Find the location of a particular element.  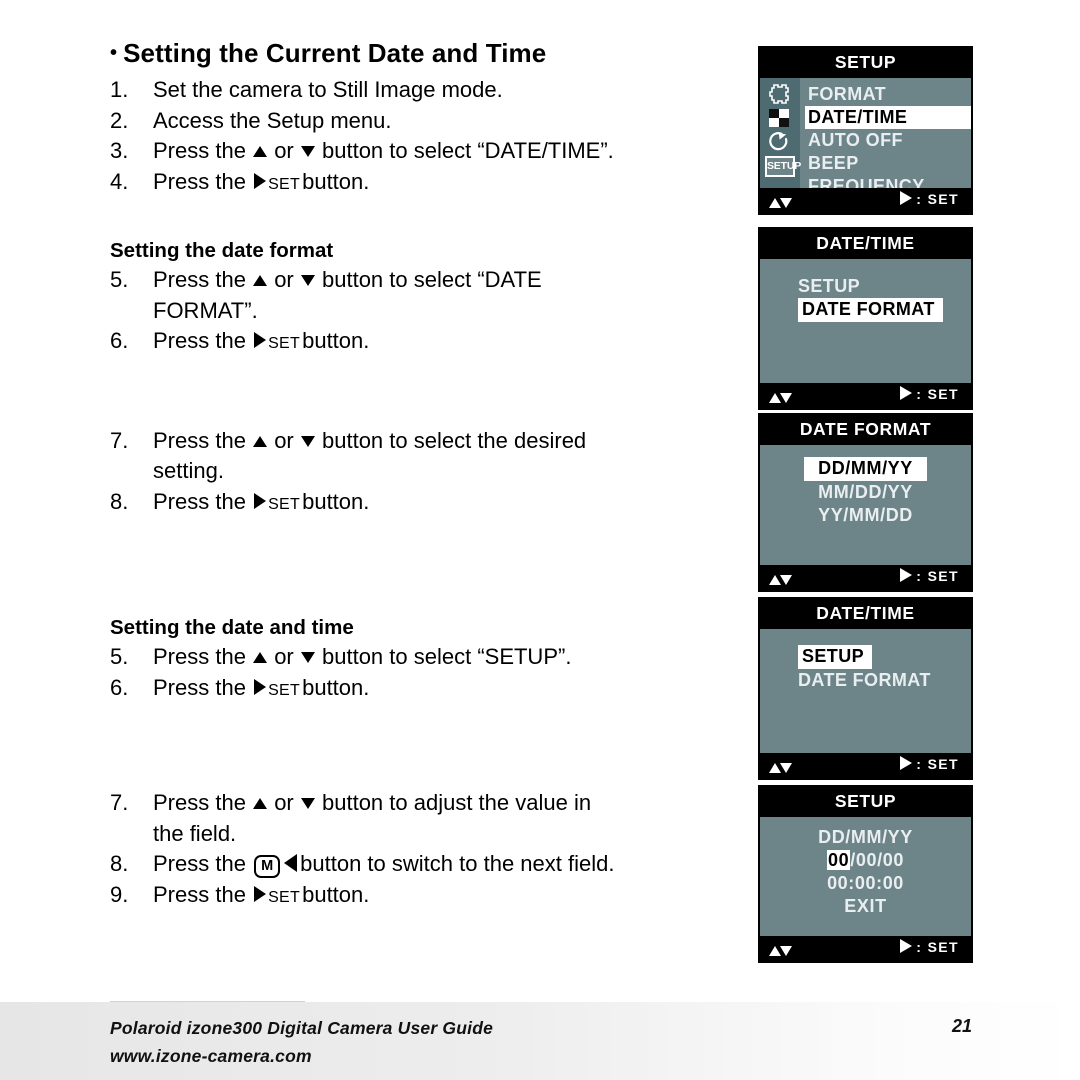

step-text: button to select the desired is located at coordinates (454, 440).